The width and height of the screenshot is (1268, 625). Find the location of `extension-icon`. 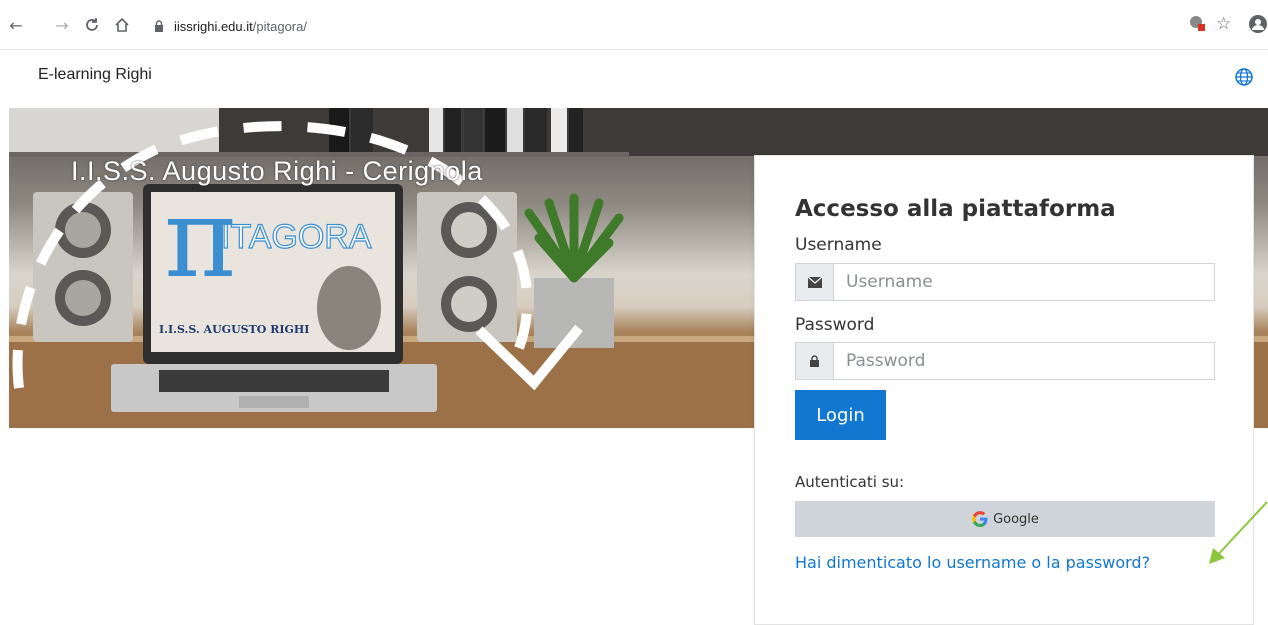

extension-icon is located at coordinates (1197, 25).